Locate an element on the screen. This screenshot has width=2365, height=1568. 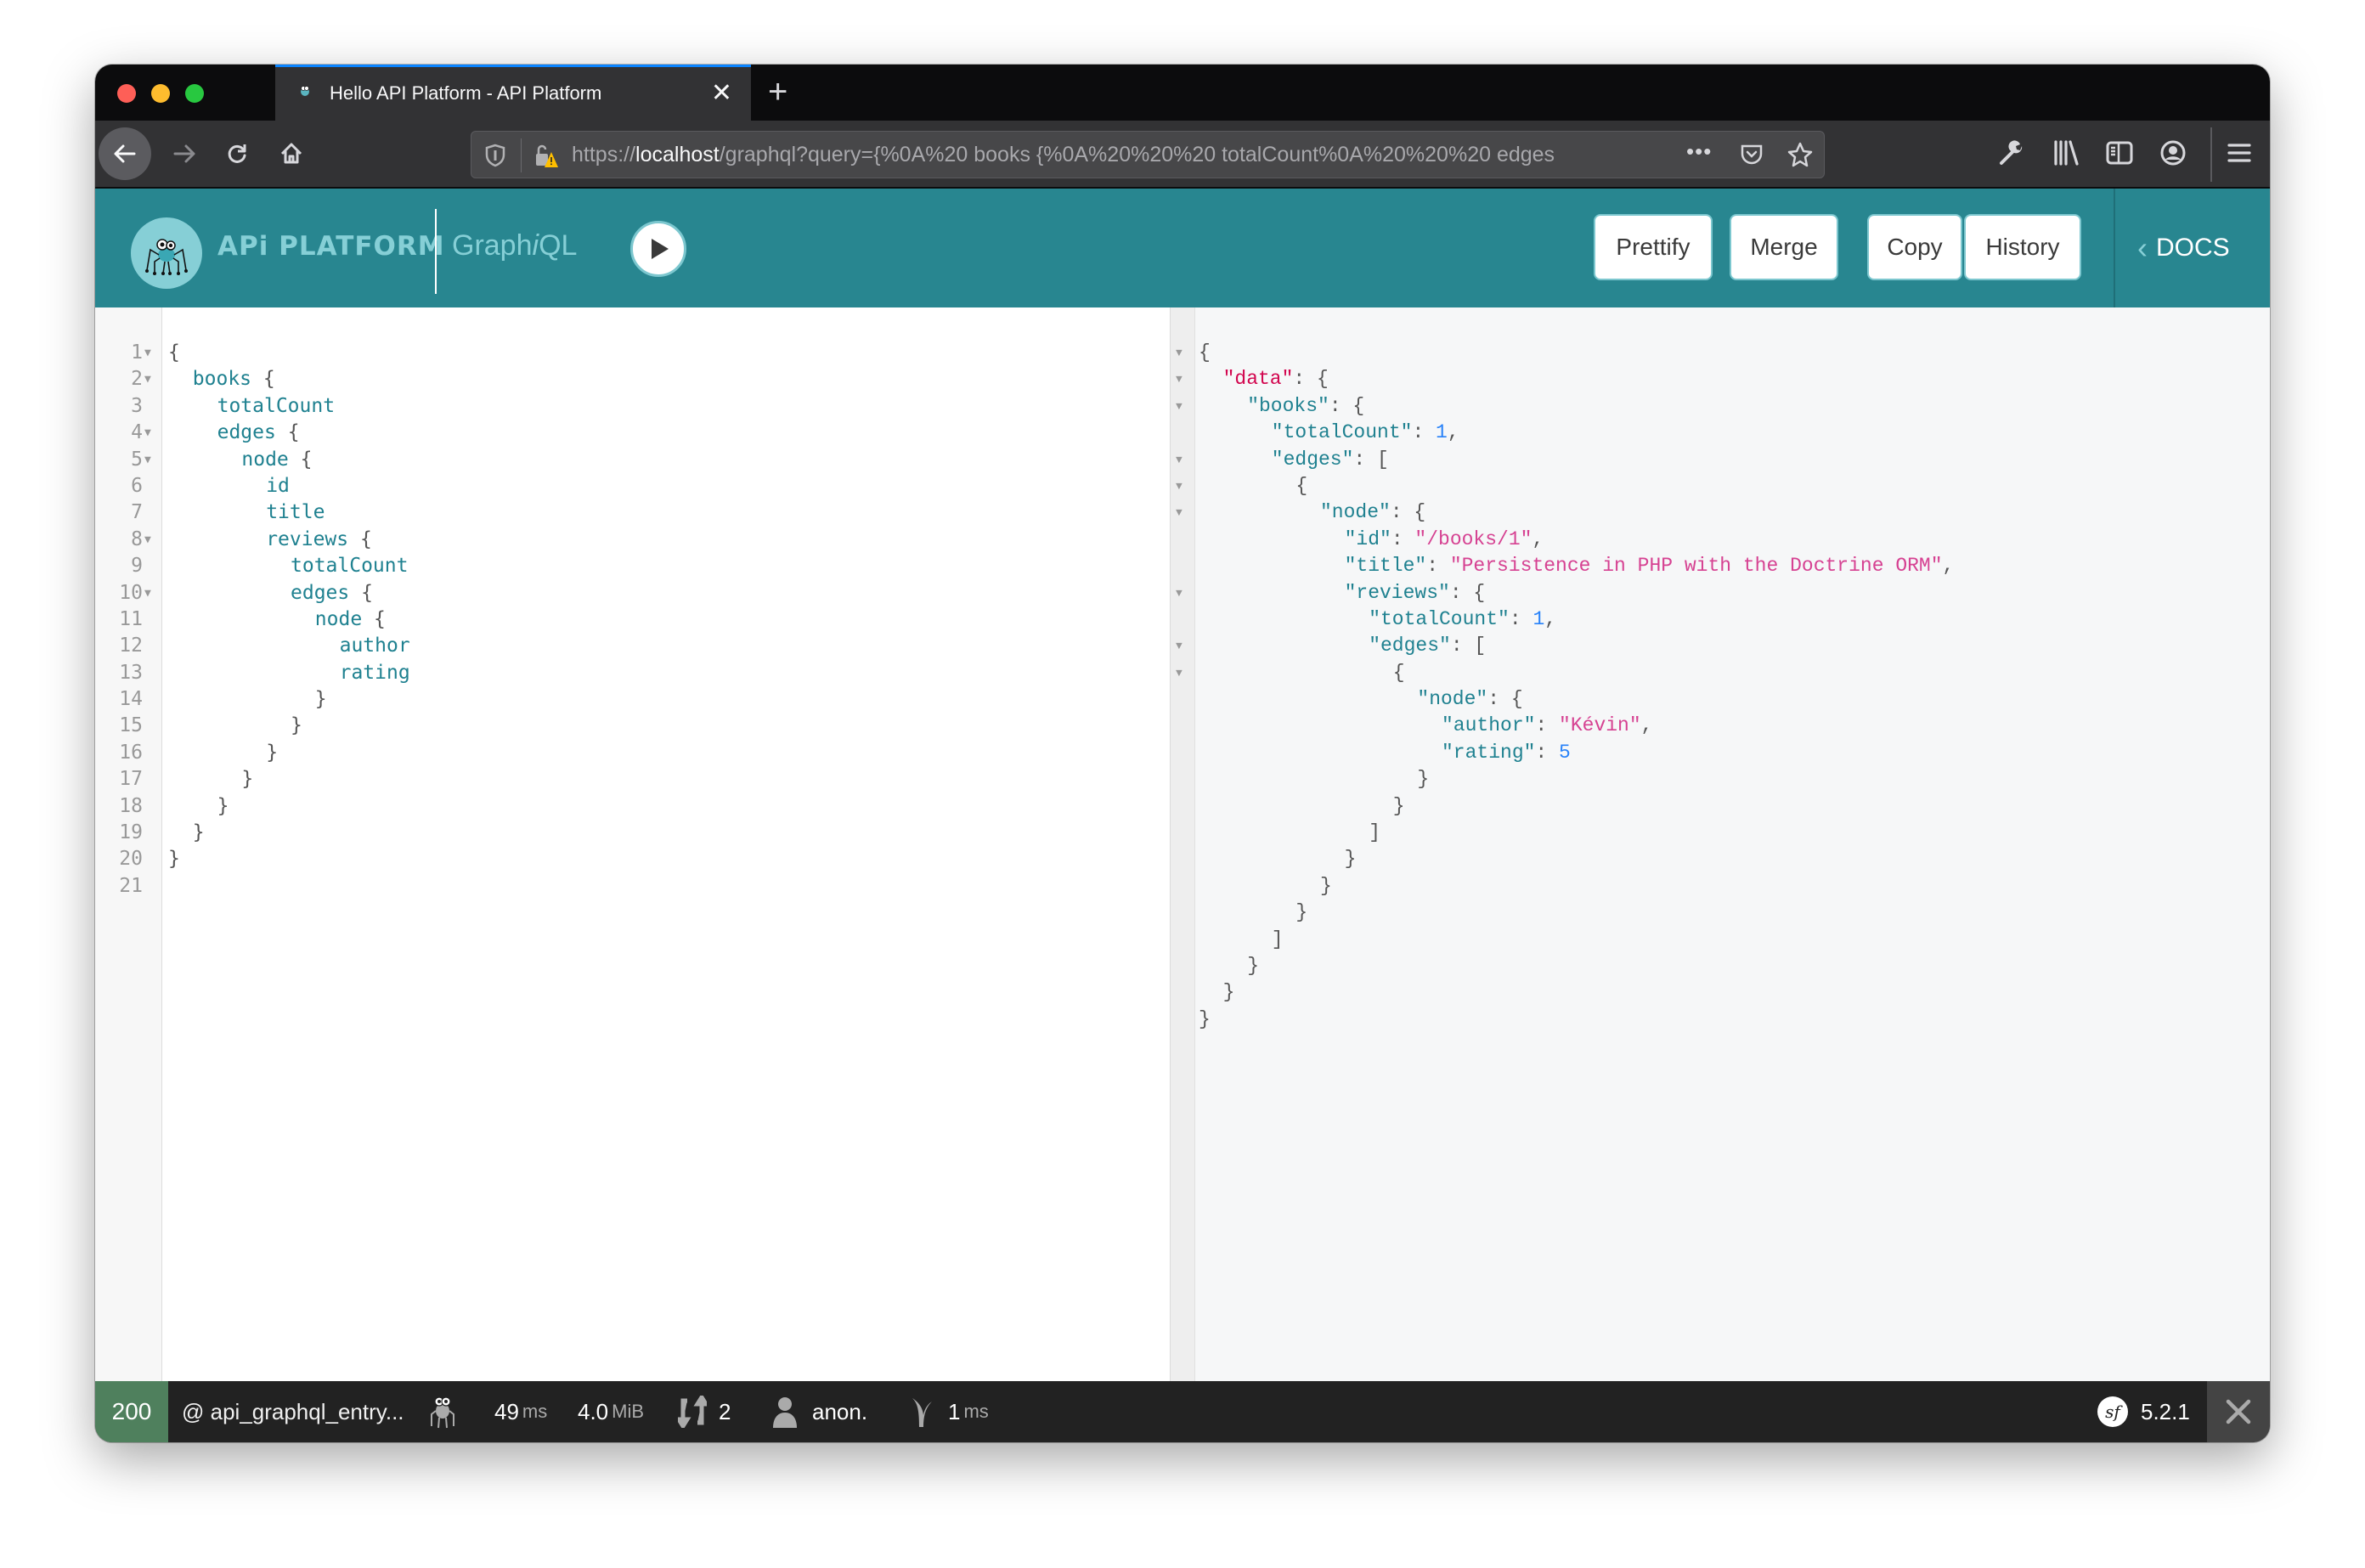
minimize-window-button is located at coordinates (160, 93).